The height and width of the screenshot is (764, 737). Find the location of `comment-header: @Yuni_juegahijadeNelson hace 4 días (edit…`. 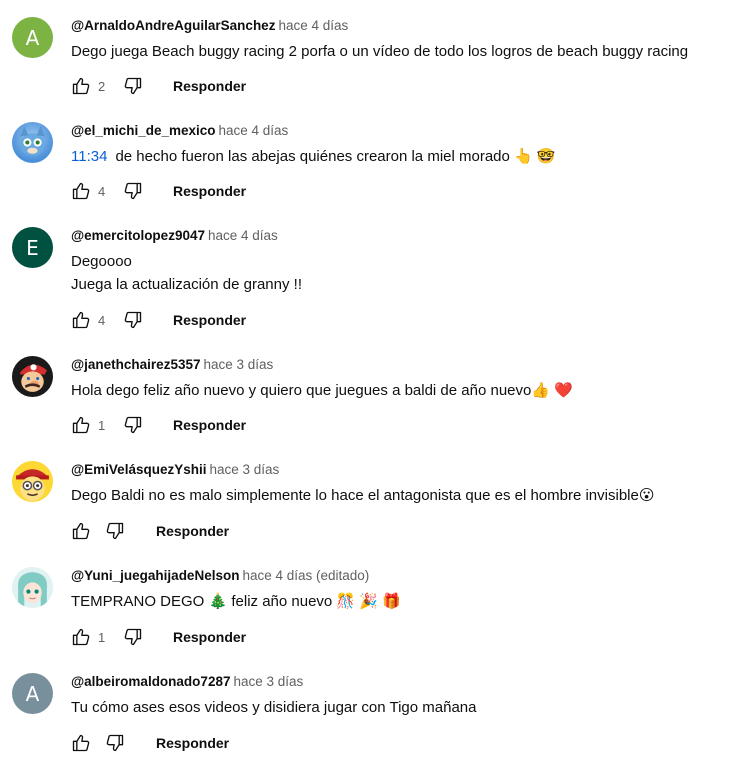

comment-header: @Yuni_juegahijadeNelson hace 4 días (edit… is located at coordinates (220, 576).